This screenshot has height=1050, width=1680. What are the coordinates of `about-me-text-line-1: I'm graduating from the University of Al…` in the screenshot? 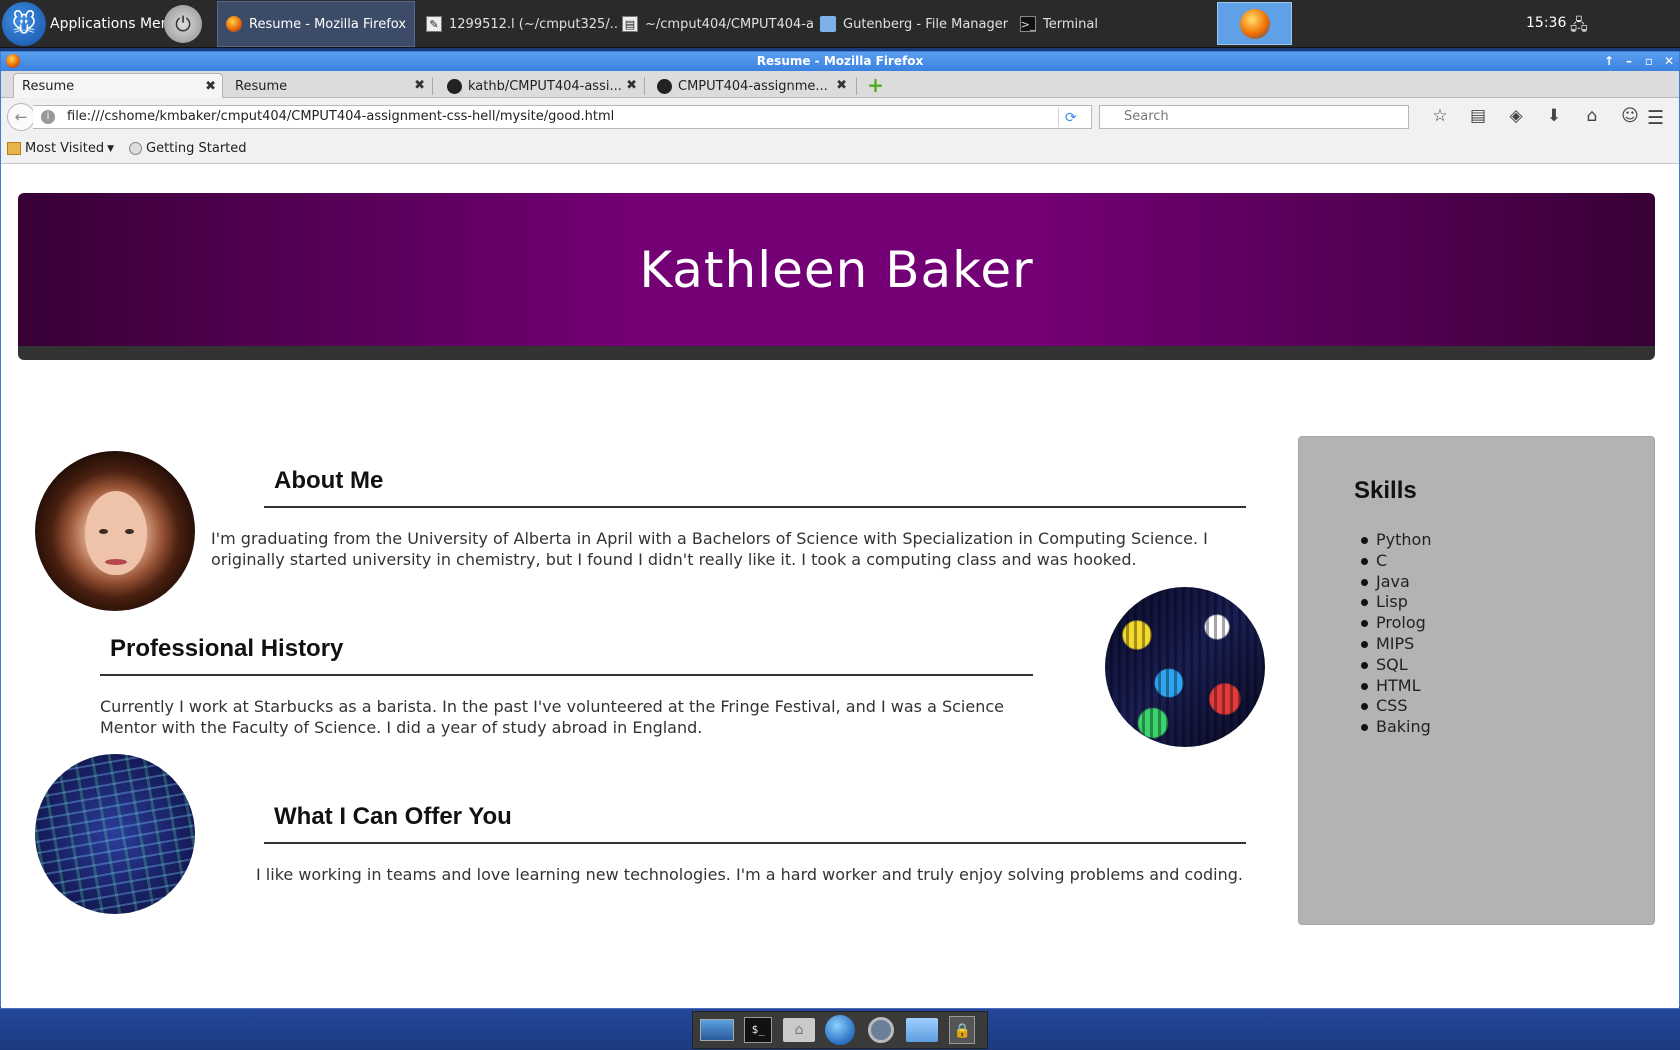 It's located at (709, 538).